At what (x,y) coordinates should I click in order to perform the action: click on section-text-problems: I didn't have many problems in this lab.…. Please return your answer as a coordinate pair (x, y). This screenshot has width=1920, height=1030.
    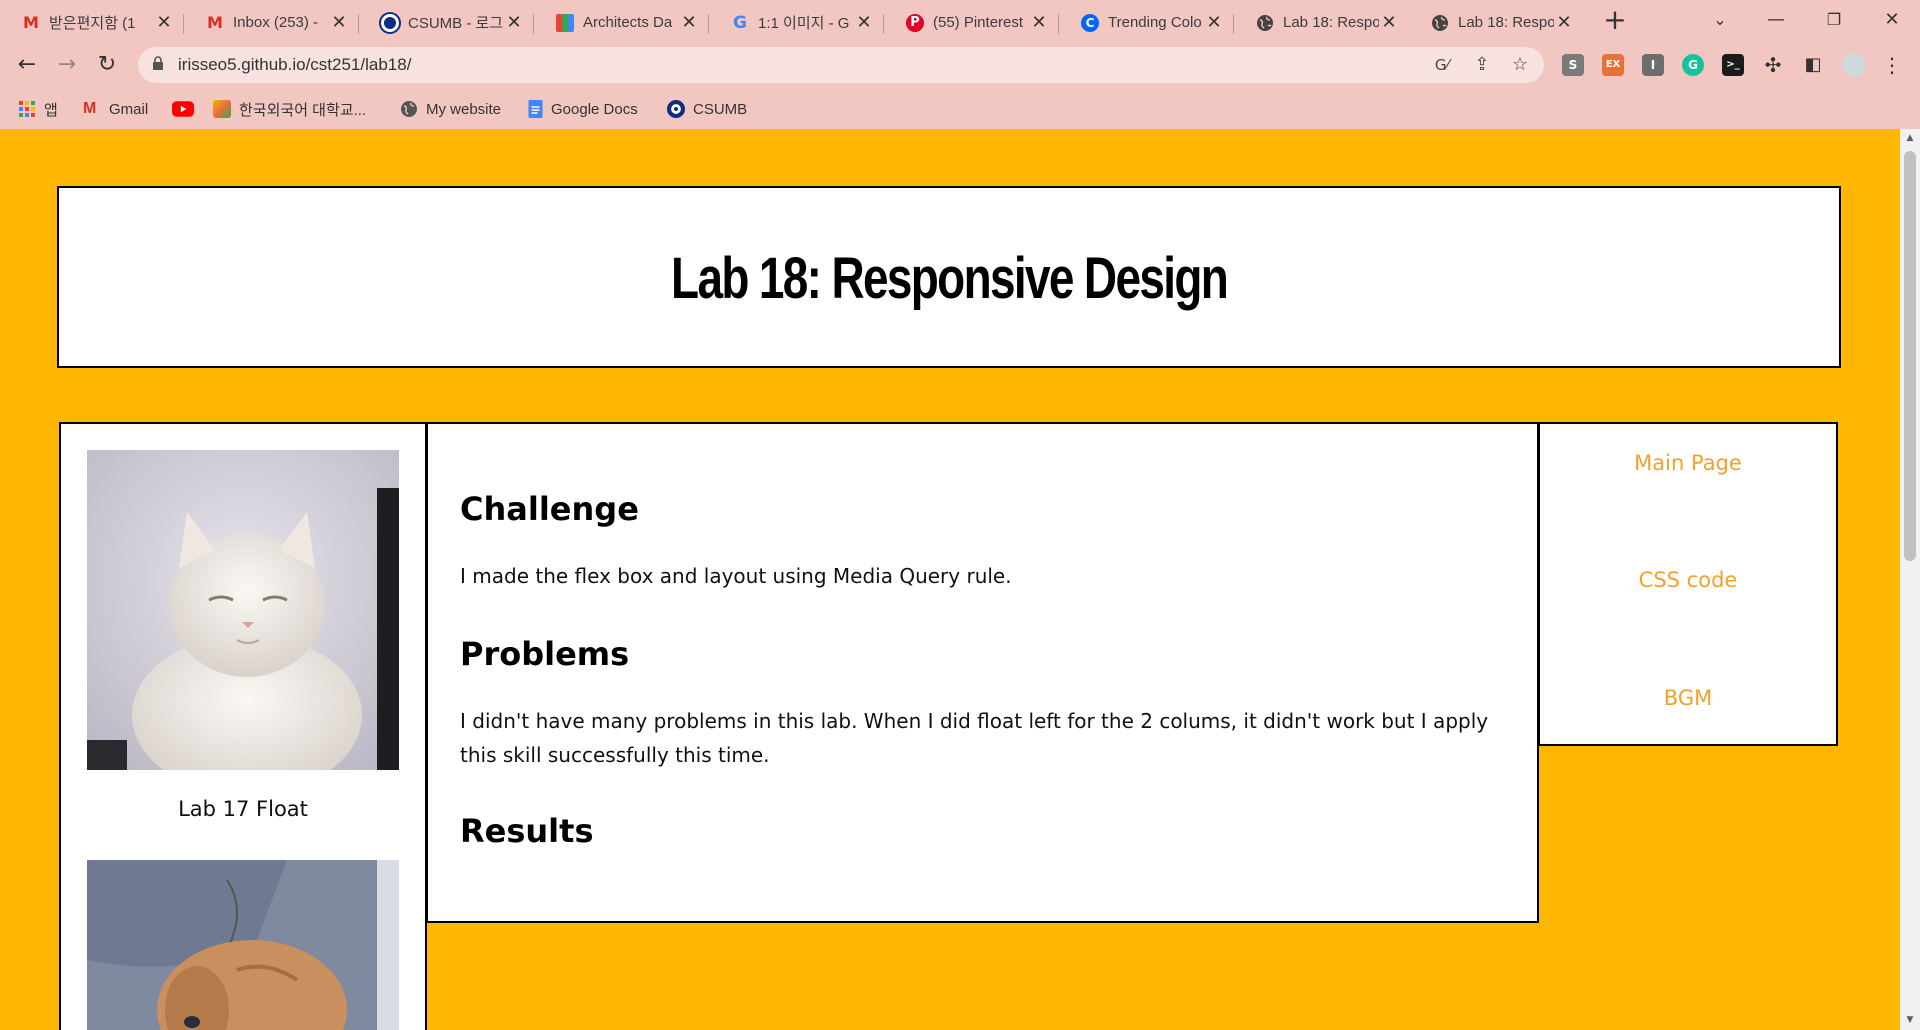
    Looking at the image, I should click on (974, 738).